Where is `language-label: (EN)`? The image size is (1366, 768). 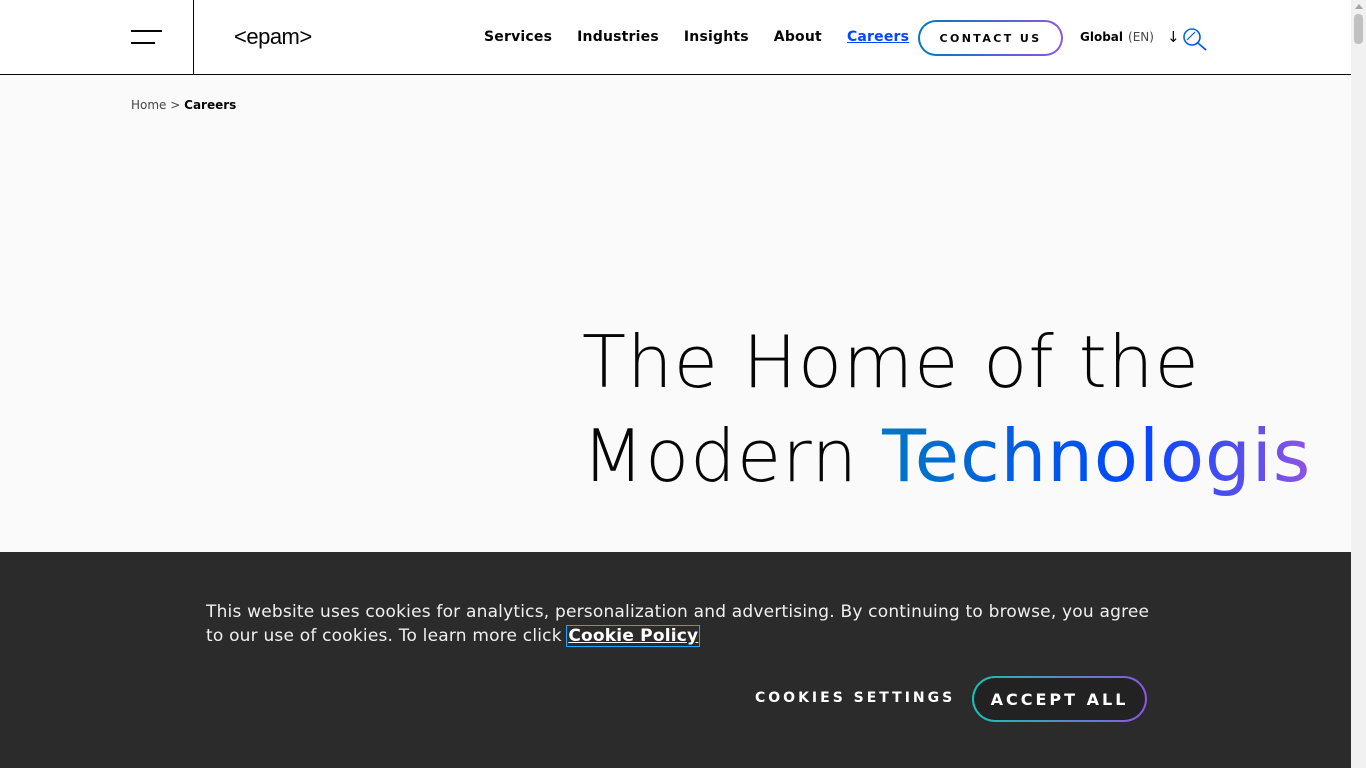
language-label: (EN) is located at coordinates (1141, 37).